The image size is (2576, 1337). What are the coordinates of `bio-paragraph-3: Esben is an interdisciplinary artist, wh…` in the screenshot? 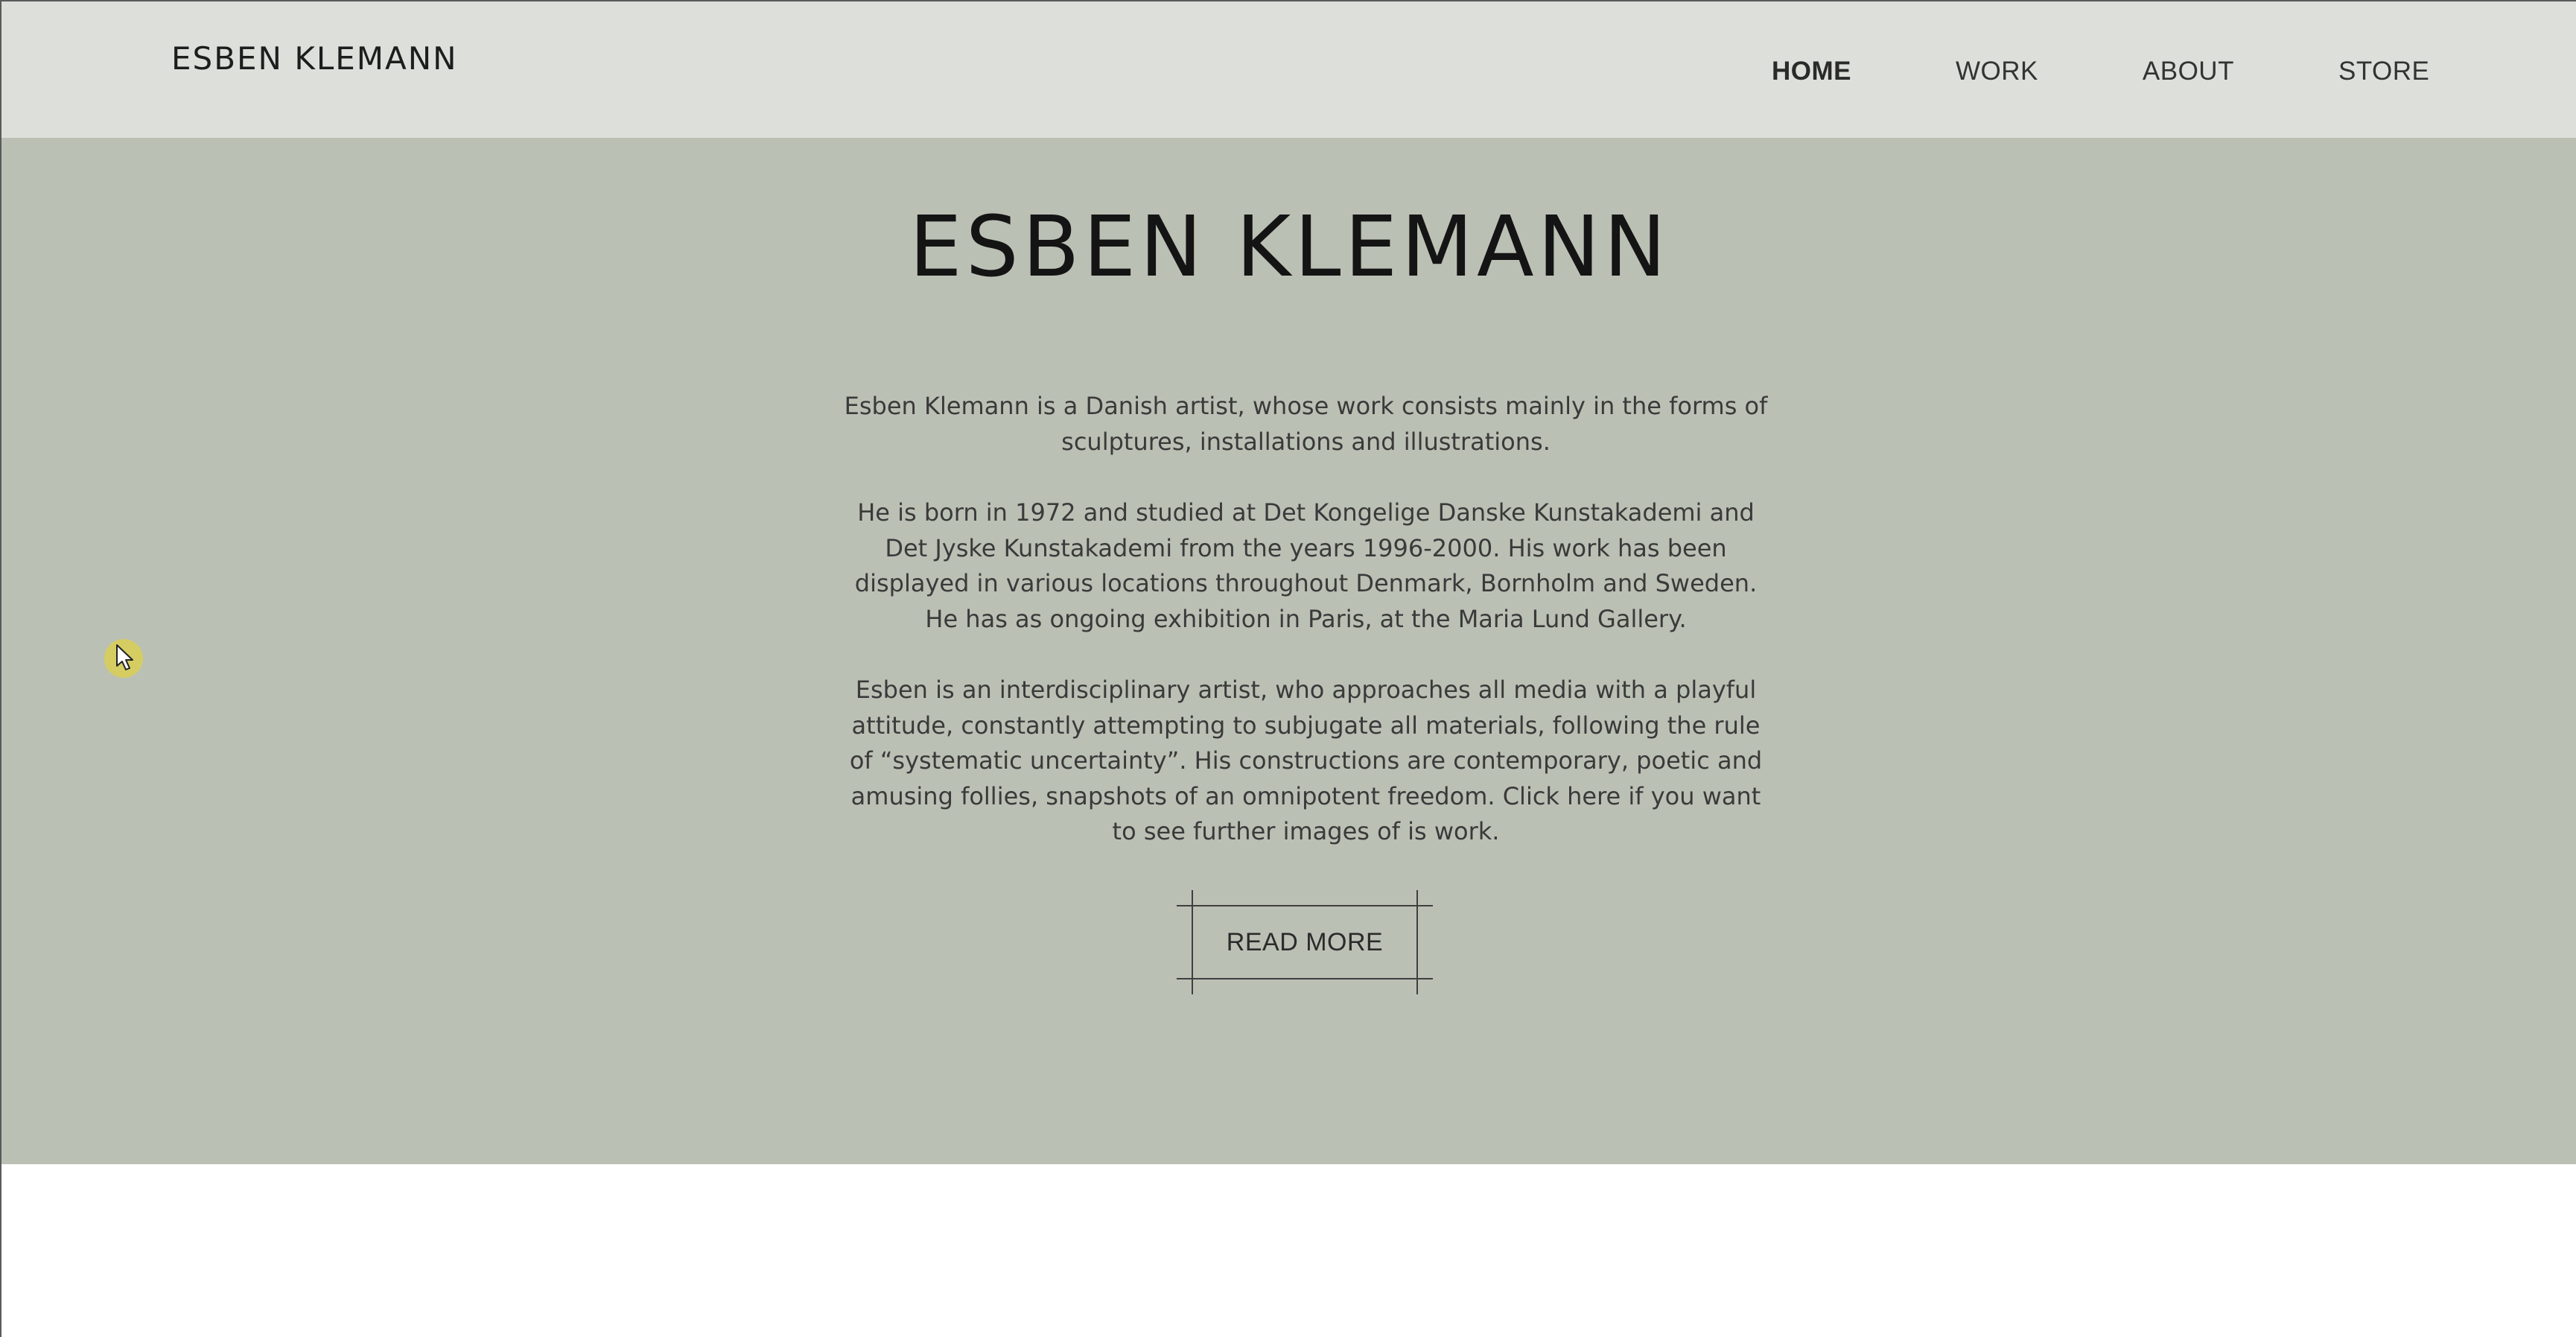 It's located at (1306, 760).